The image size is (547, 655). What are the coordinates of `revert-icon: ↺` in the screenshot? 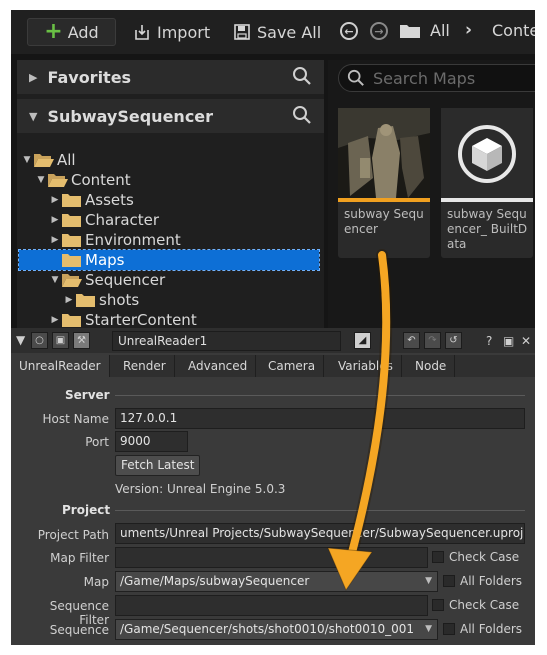 It's located at (453, 340).